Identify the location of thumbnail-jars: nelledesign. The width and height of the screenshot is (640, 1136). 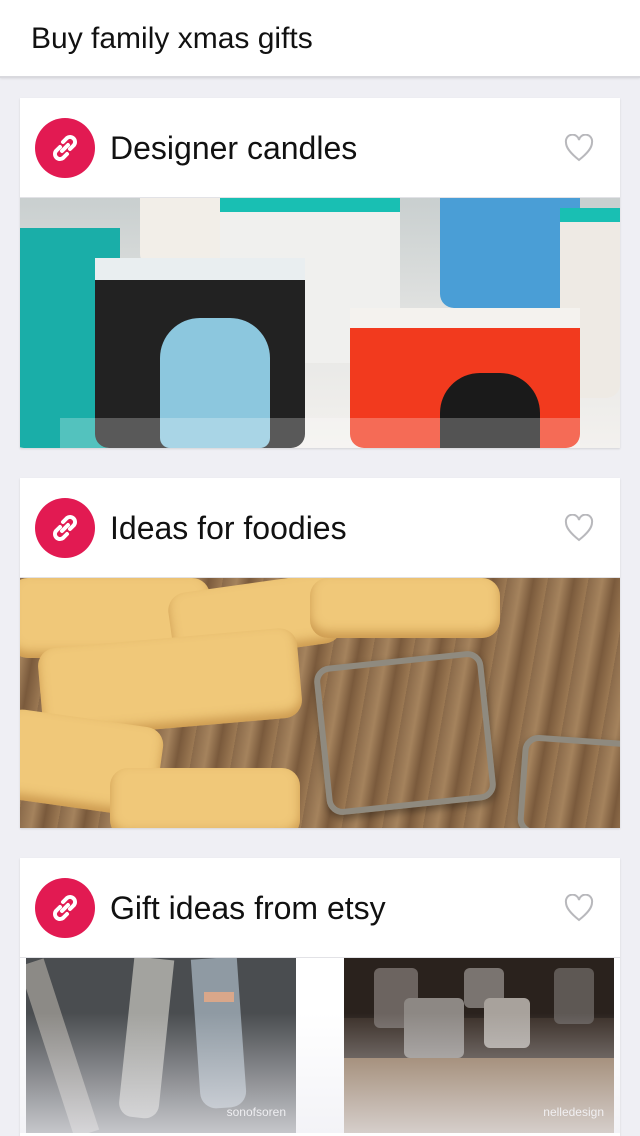
(479, 1045).